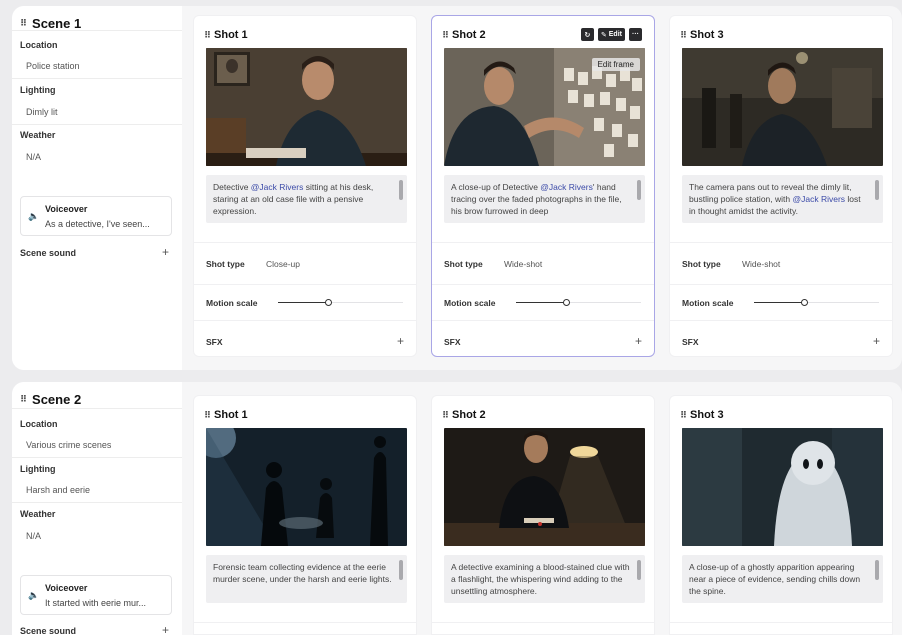  I want to click on voiceover-label: Voiceover, so click(66, 588).